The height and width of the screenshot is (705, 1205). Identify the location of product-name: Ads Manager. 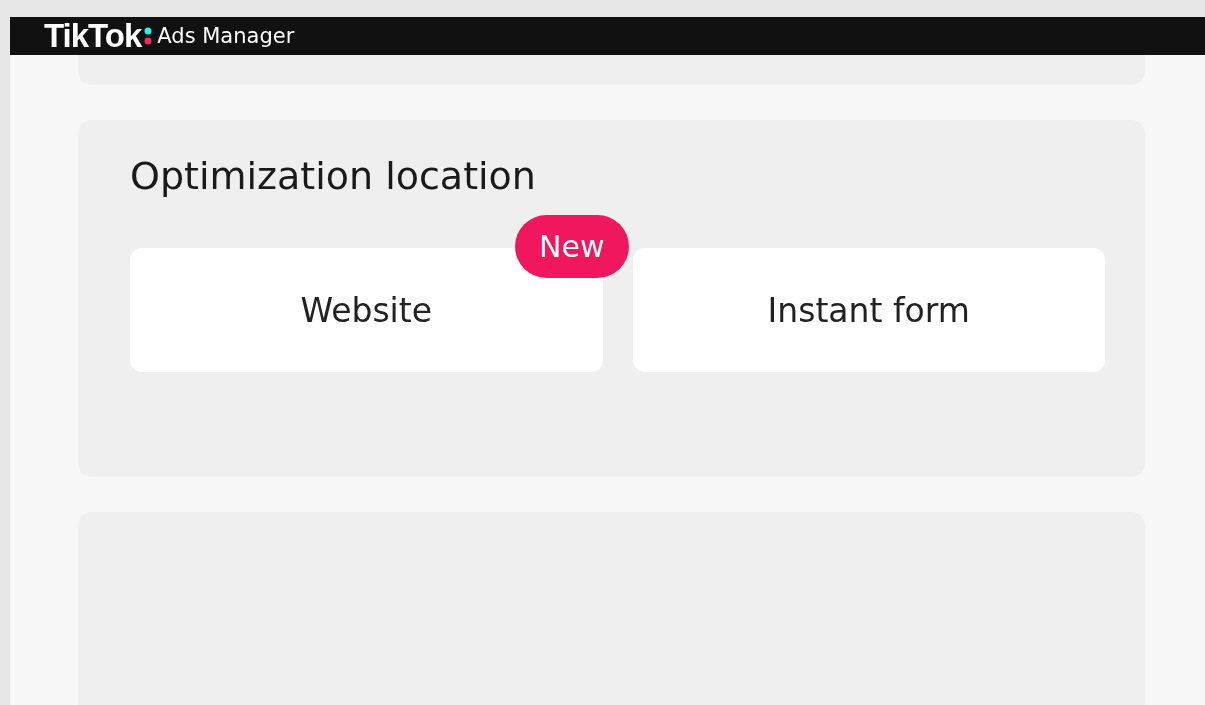
(226, 36).